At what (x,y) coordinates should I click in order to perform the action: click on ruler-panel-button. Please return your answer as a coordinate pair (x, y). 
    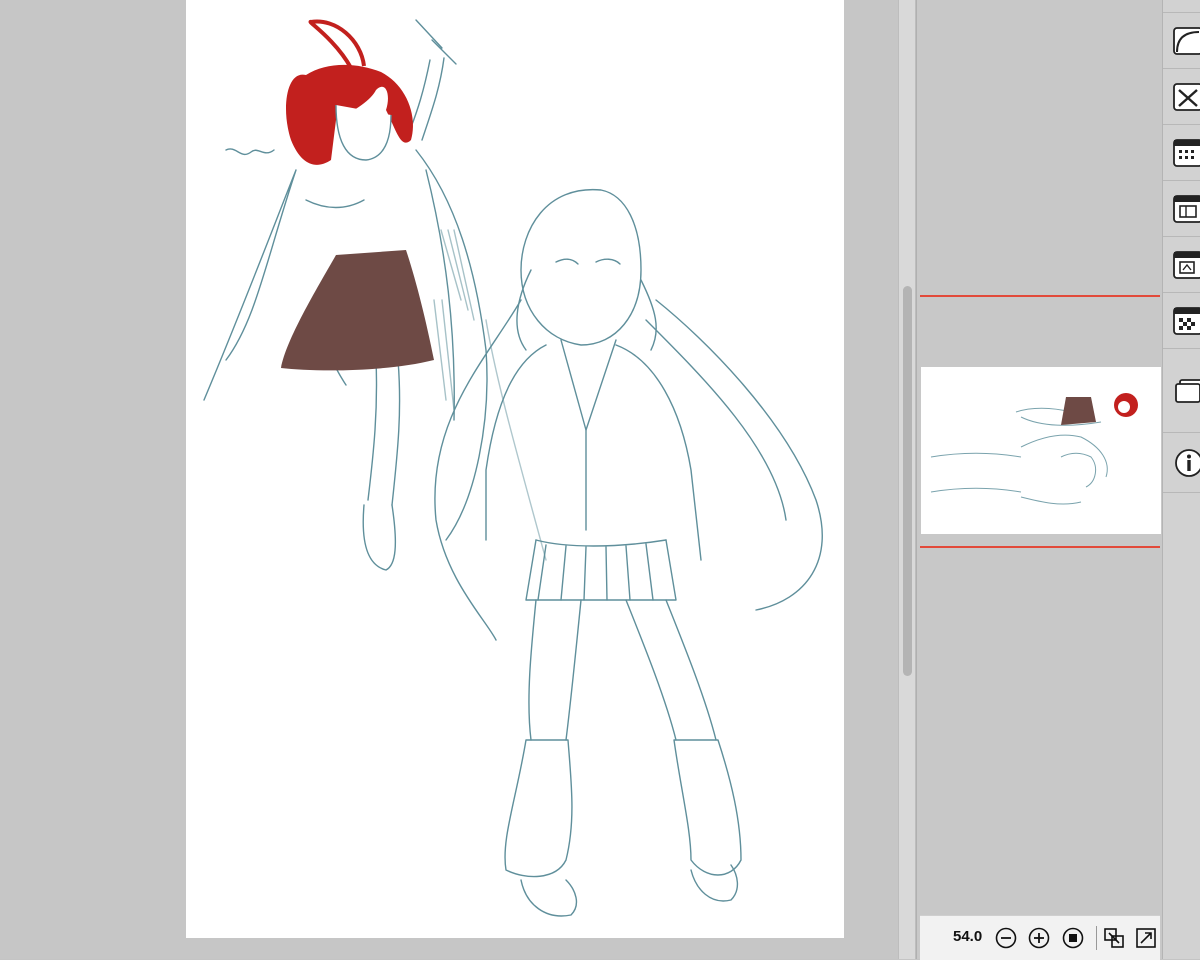
    Looking at the image, I should click on (1181, 41).